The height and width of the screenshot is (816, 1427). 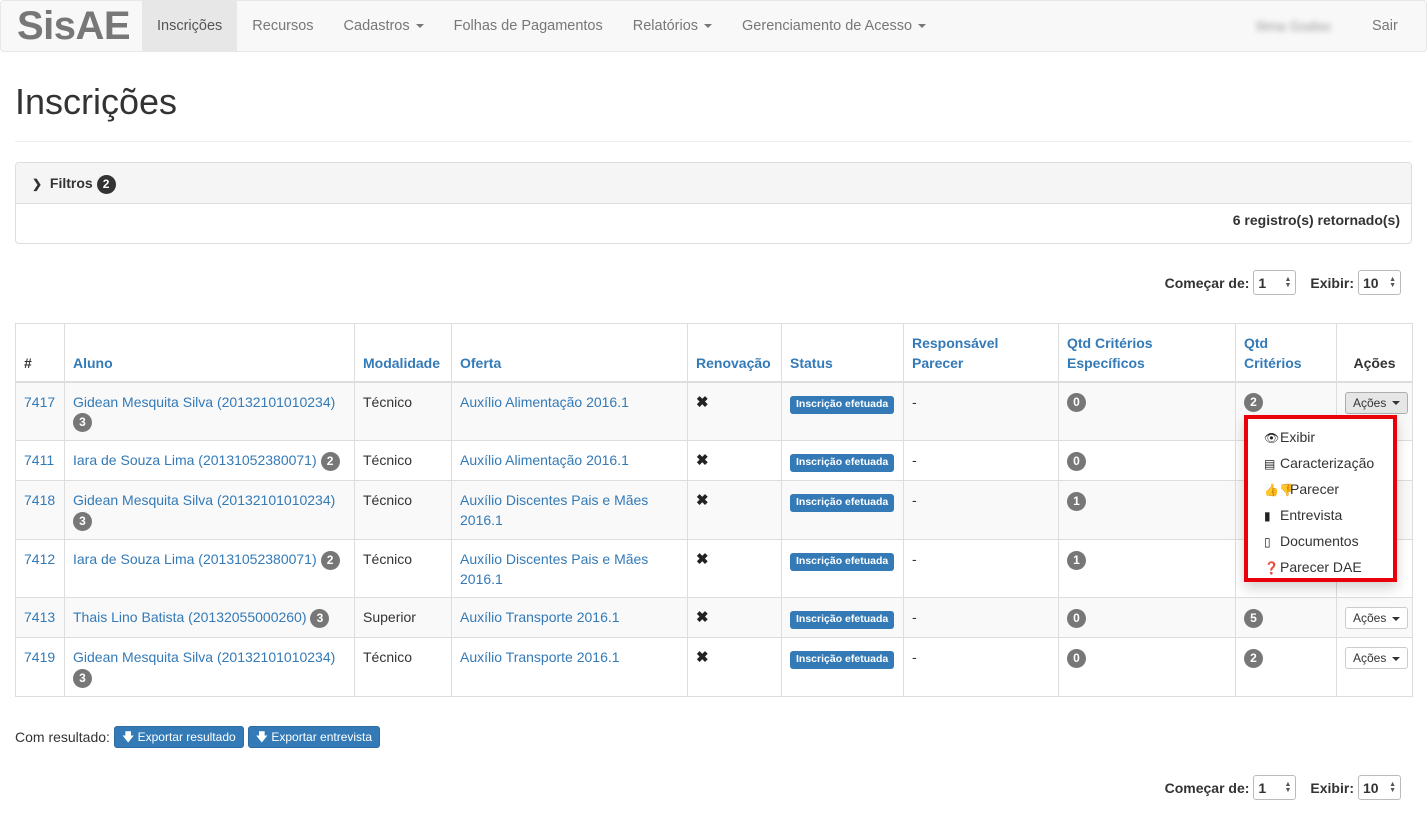 I want to click on x-mark-icon: ✖, so click(x=702, y=501).